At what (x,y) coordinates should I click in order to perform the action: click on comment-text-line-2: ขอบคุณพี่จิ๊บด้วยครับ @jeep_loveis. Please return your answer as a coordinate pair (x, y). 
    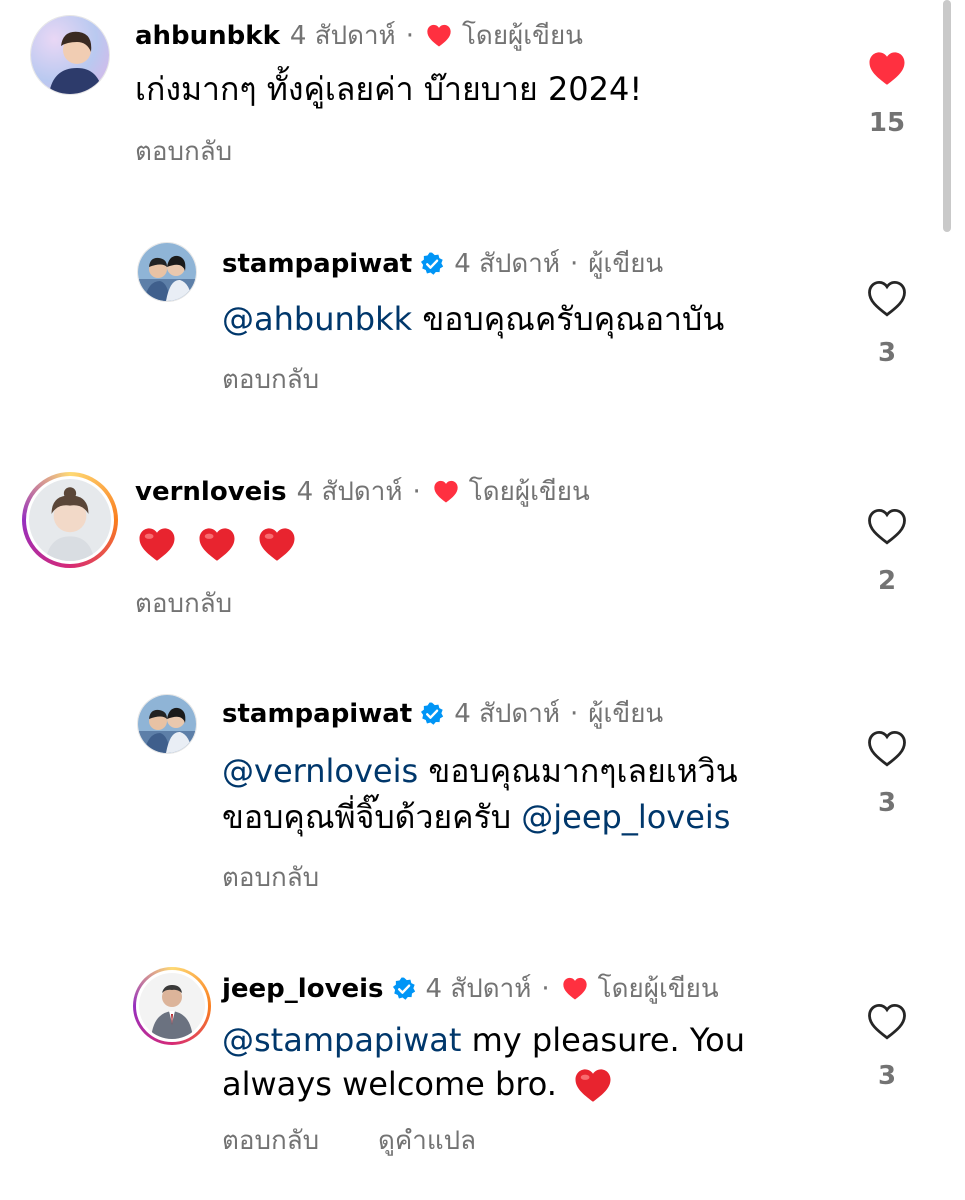
    Looking at the image, I should click on (476, 817).